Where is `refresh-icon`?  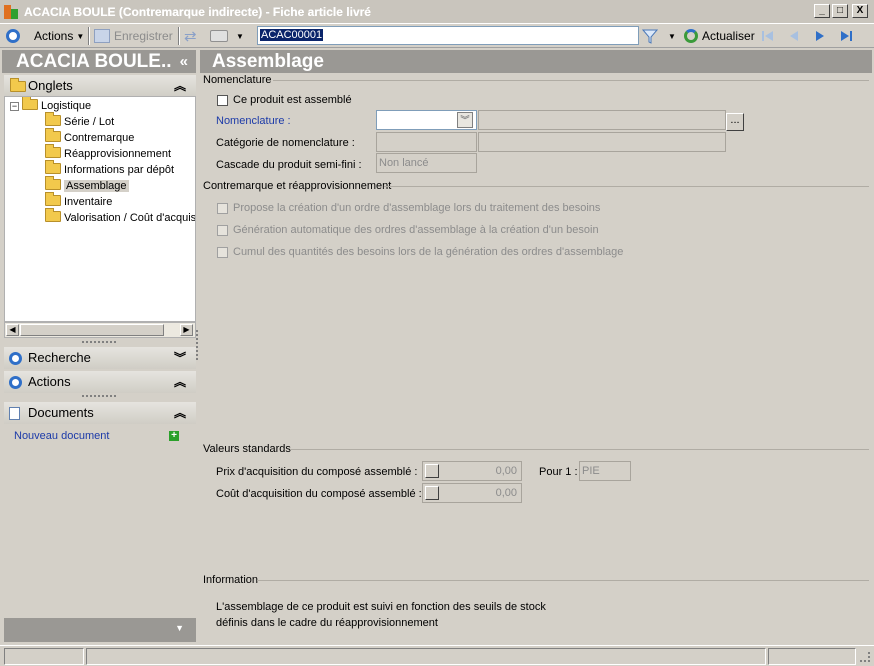
refresh-icon is located at coordinates (691, 36).